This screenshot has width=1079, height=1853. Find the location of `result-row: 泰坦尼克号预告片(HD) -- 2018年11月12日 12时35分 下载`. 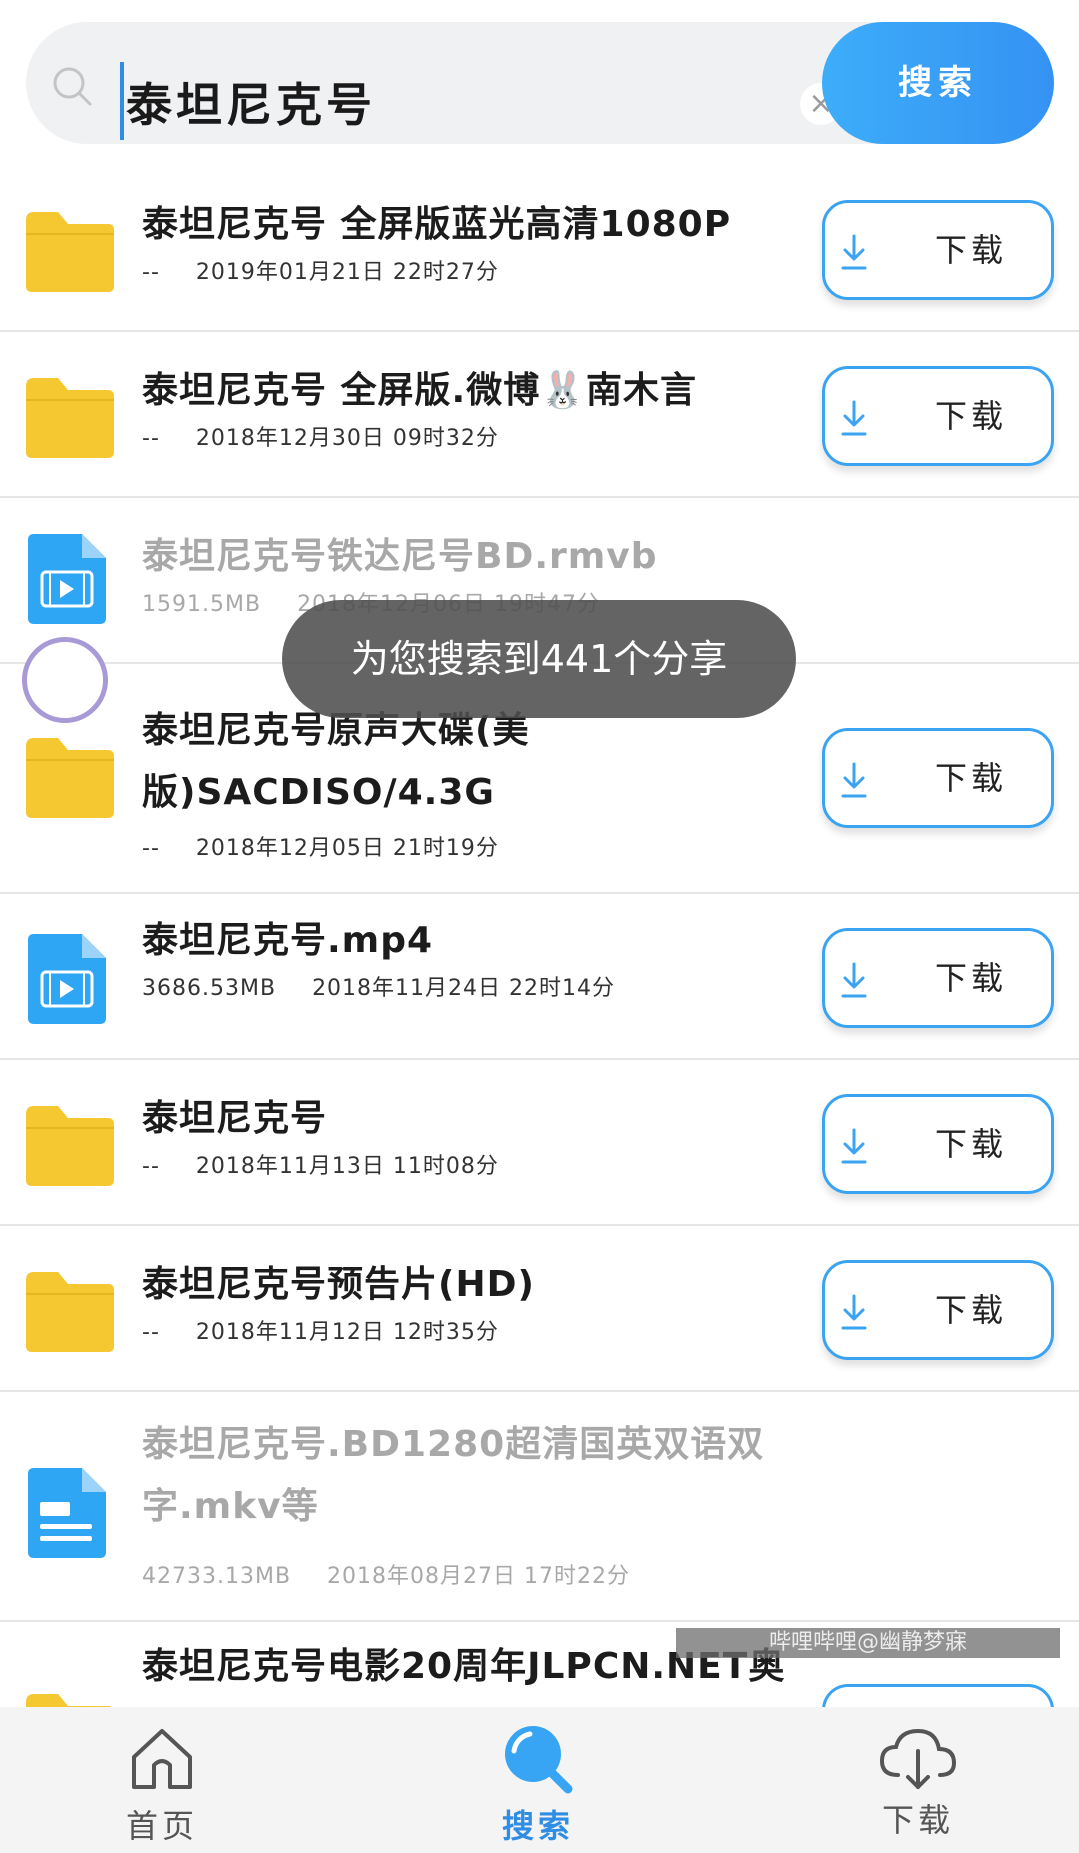

result-row: 泰坦尼克号预告片(HD) -- 2018年11月12日 12时35分 下载 is located at coordinates (539, 1309).